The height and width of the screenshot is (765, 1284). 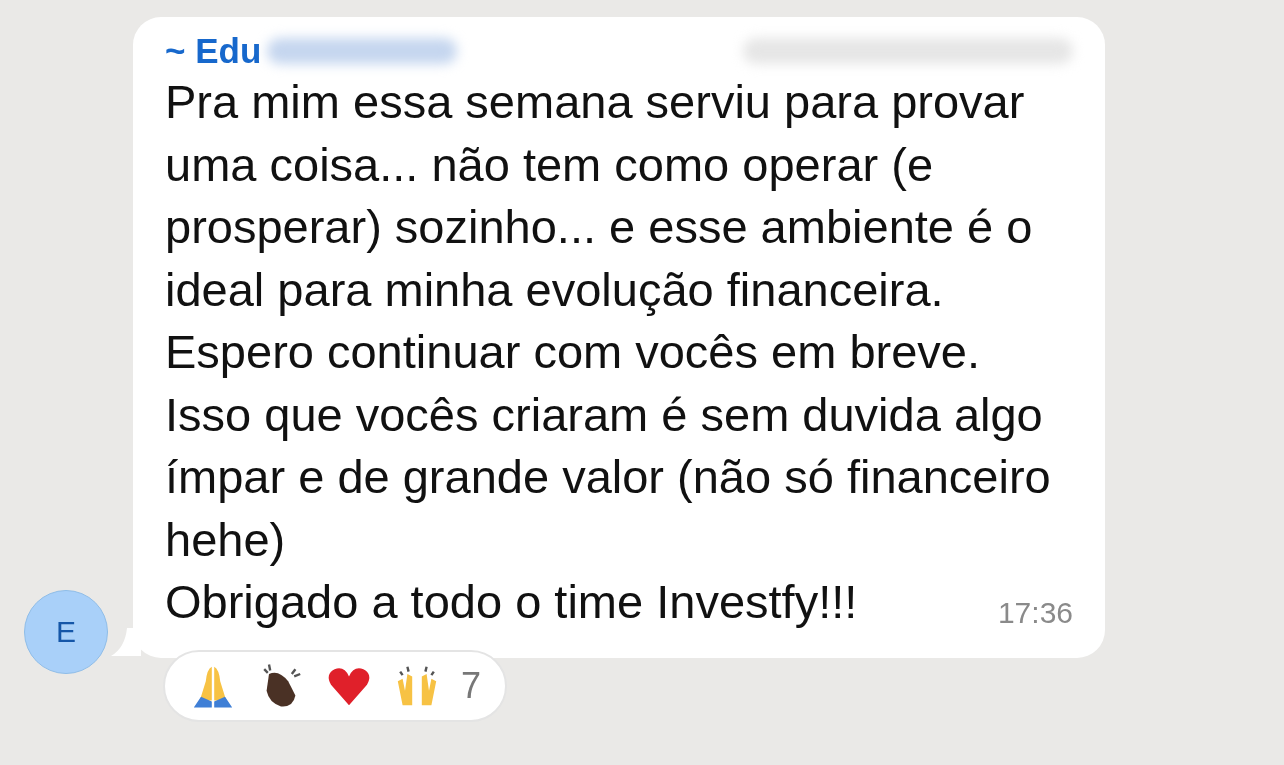 I want to click on reactions-pill: 7, so click(x=335, y=685).